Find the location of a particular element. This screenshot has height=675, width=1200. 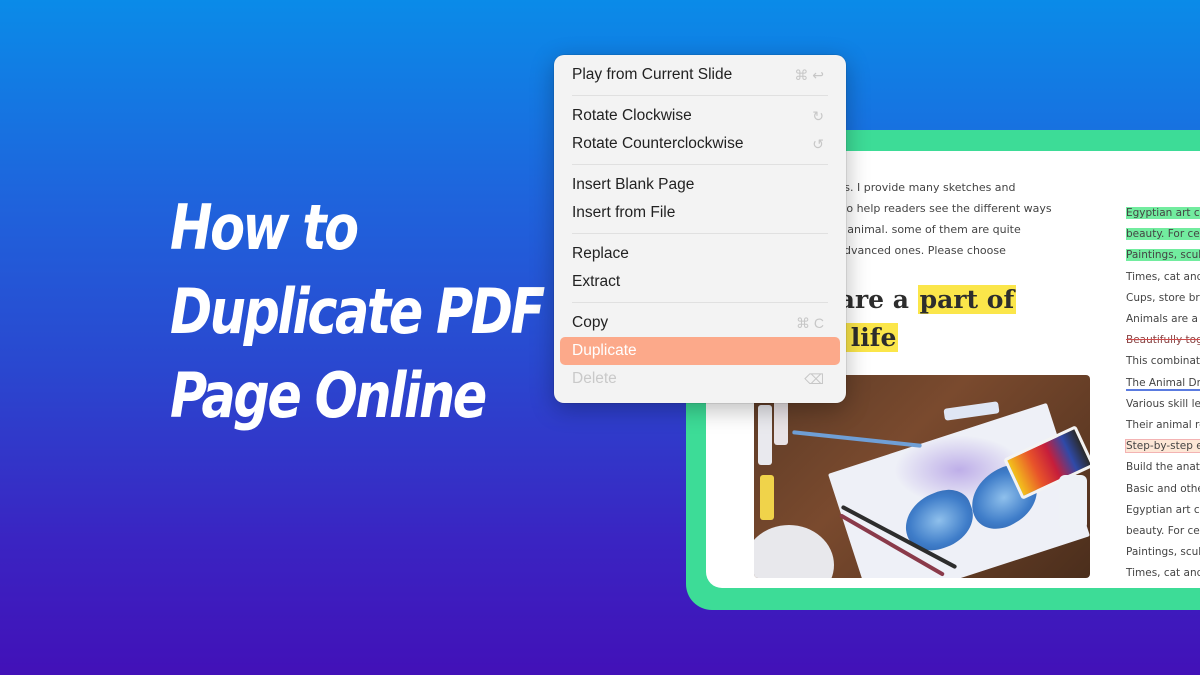

text-line: Animals are a p is located at coordinates (1163, 319).